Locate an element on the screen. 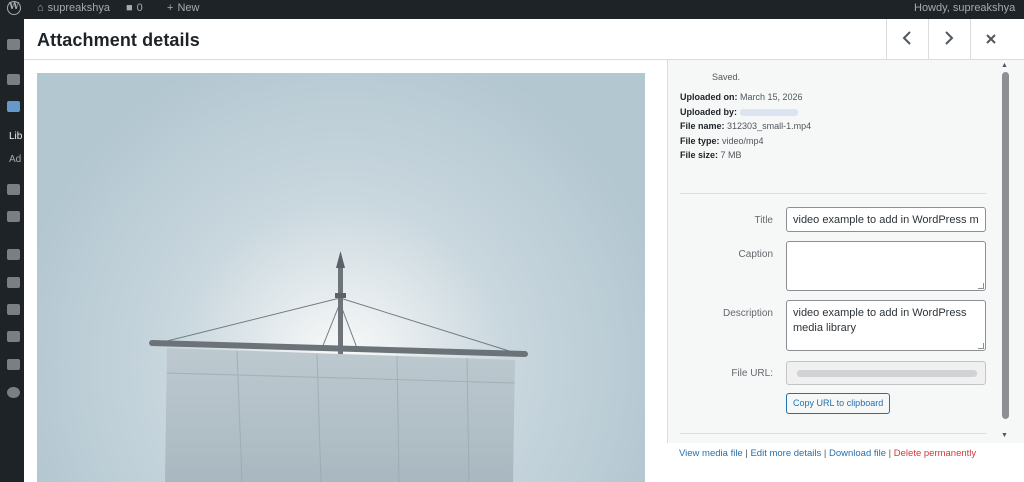 This screenshot has width=1024, height=482. next-button is located at coordinates (948, 39).